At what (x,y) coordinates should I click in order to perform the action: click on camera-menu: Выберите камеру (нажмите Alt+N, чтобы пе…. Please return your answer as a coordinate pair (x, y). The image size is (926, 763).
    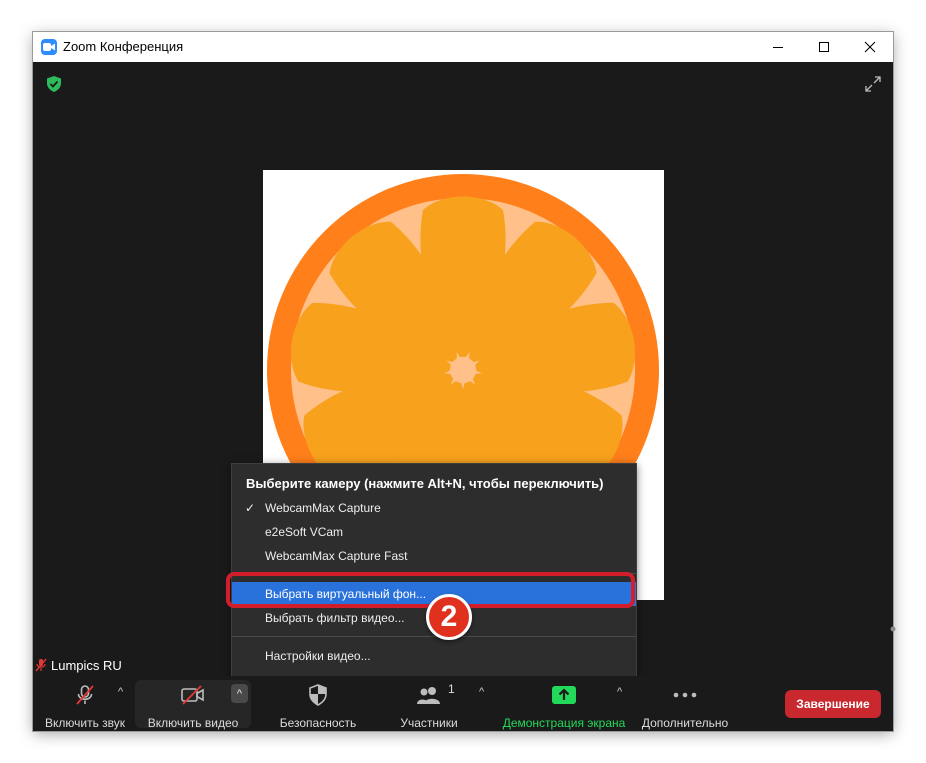
    Looking at the image, I should click on (434, 570).